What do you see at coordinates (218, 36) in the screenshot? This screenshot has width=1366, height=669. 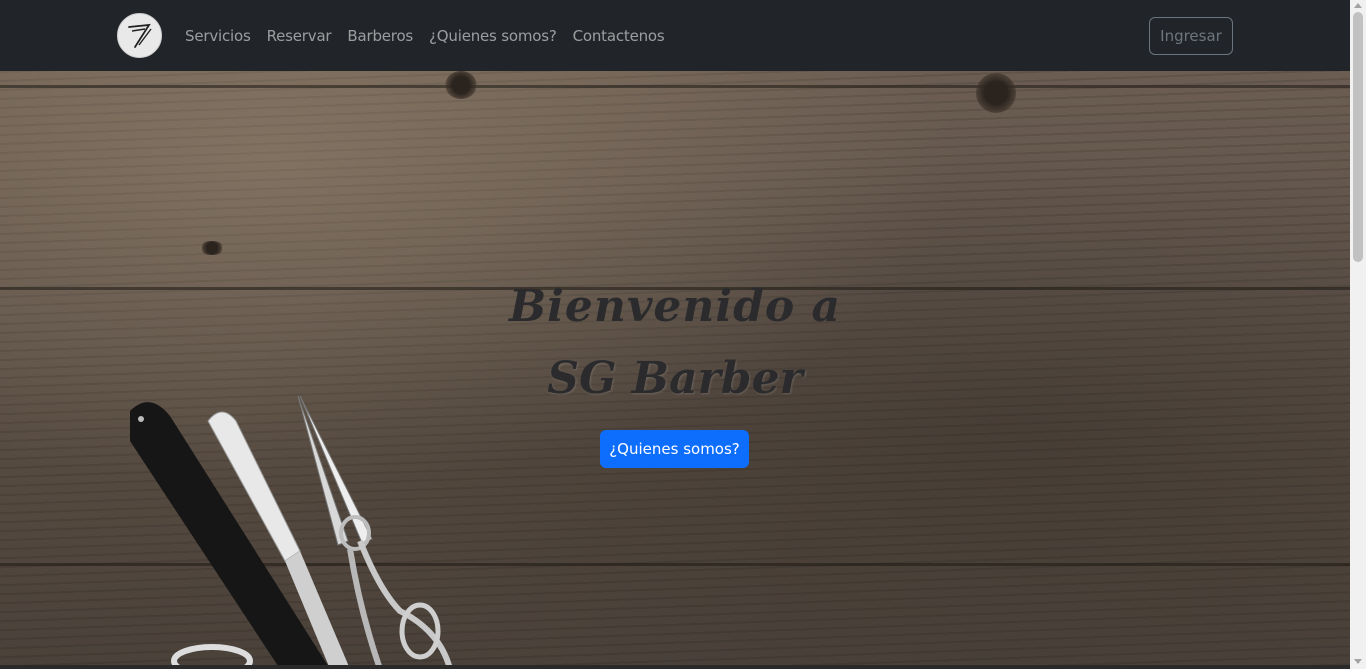 I see `nav-link-servicios: Servicios` at bounding box center [218, 36].